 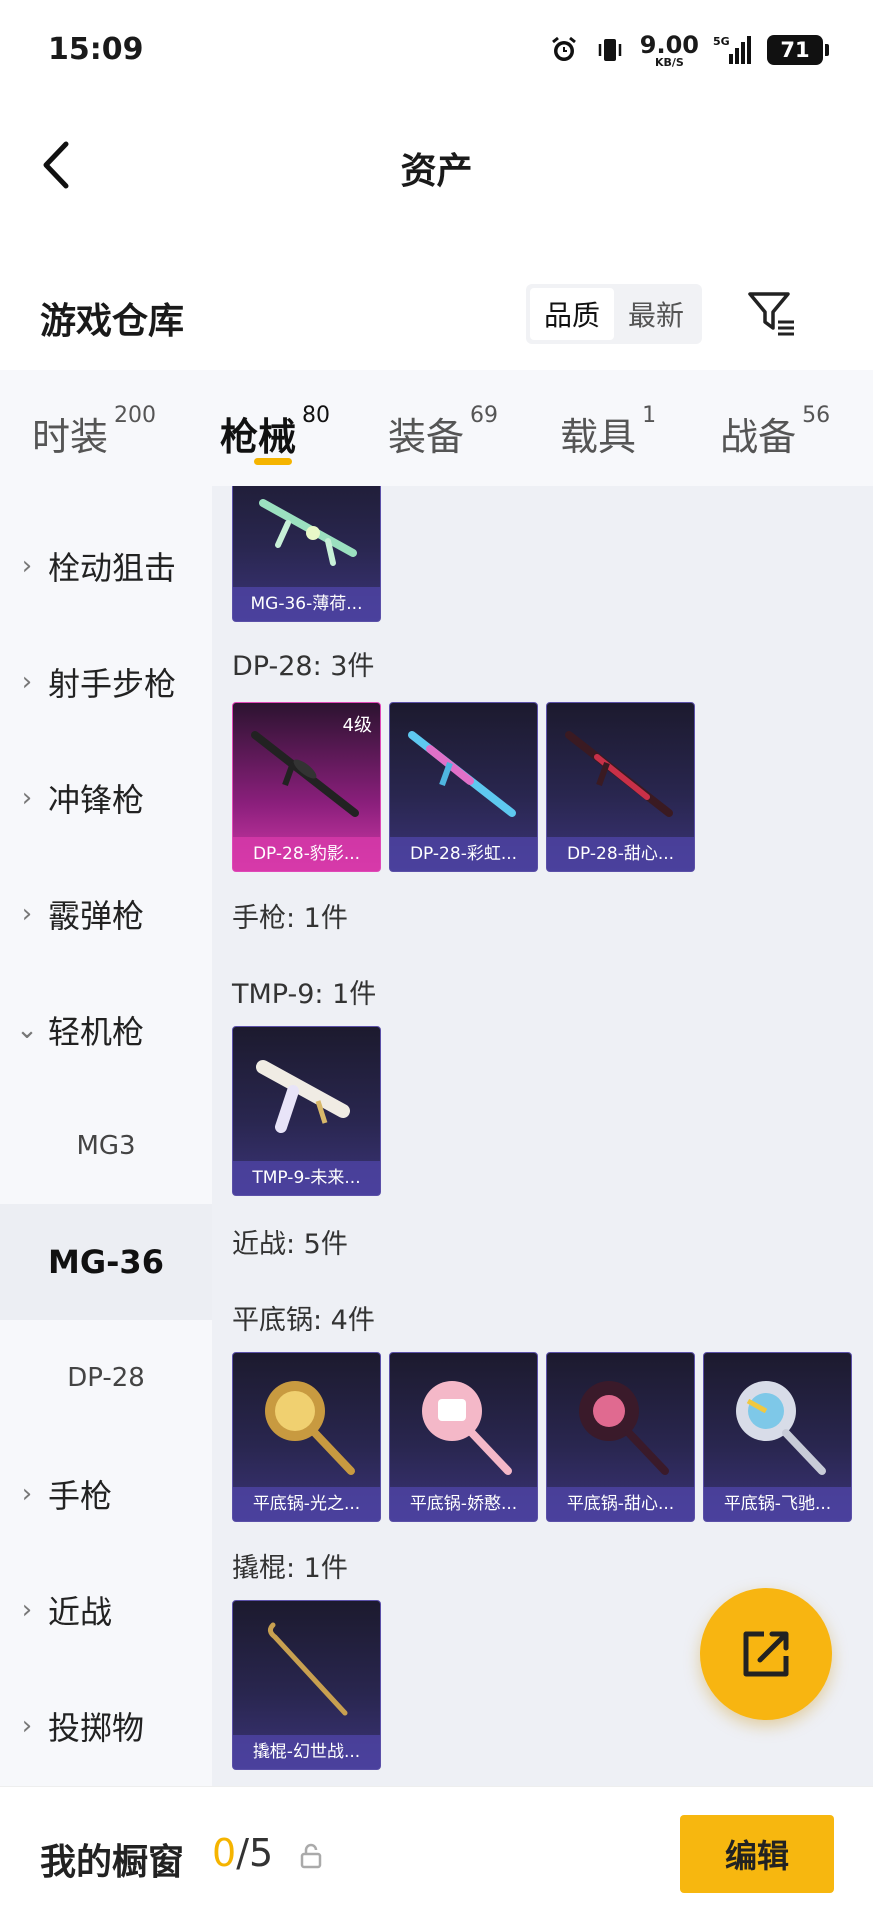 I want to click on alarm-icon, so click(x=564, y=50).